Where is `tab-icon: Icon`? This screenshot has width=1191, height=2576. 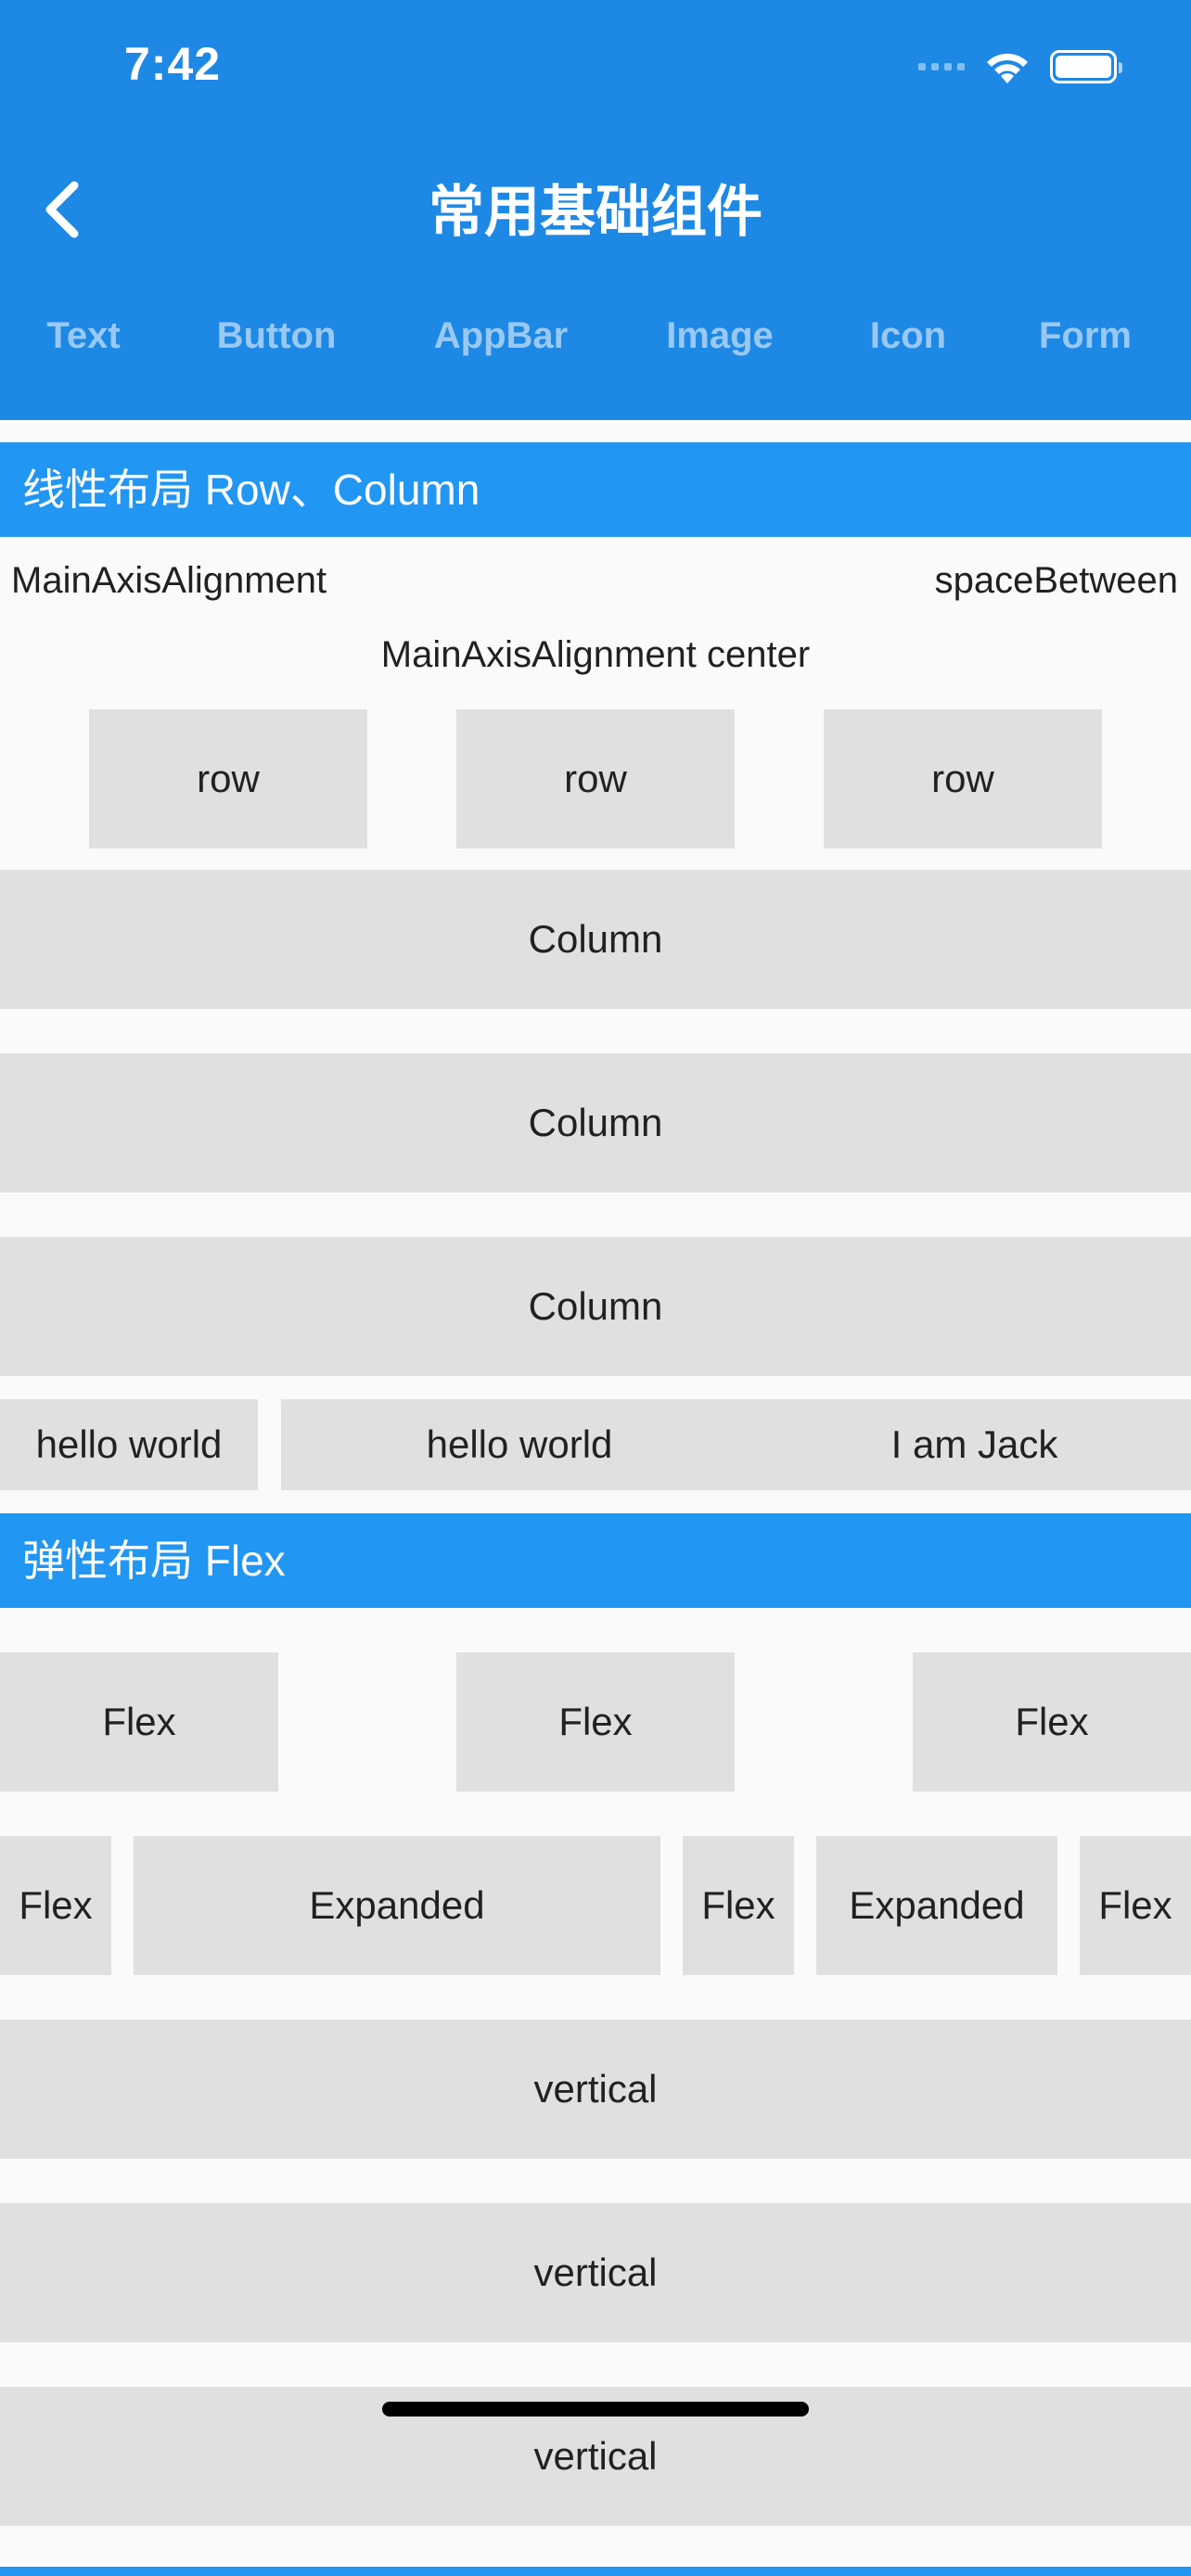 tab-icon: Icon is located at coordinates (908, 336).